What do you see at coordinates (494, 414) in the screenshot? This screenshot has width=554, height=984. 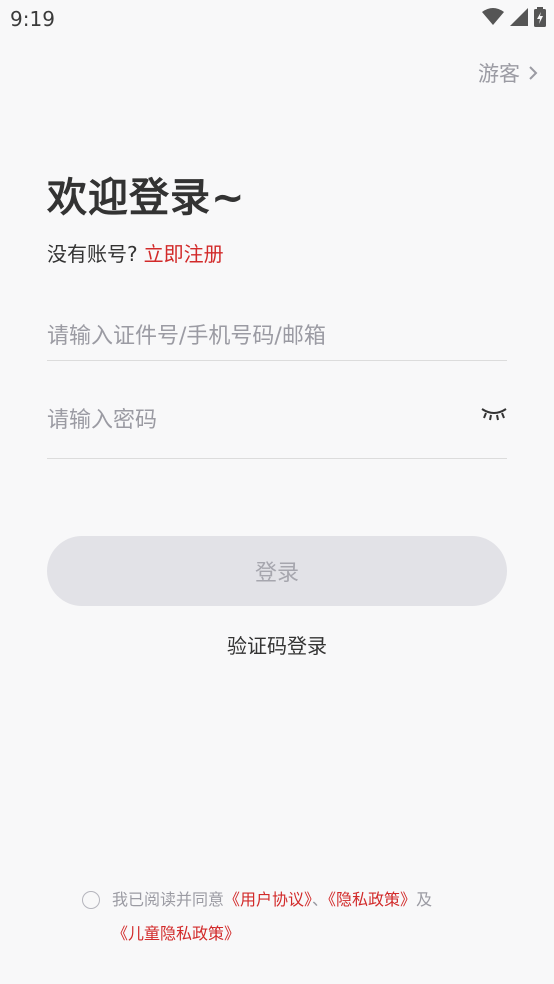 I see `eye-closed-icon` at bounding box center [494, 414].